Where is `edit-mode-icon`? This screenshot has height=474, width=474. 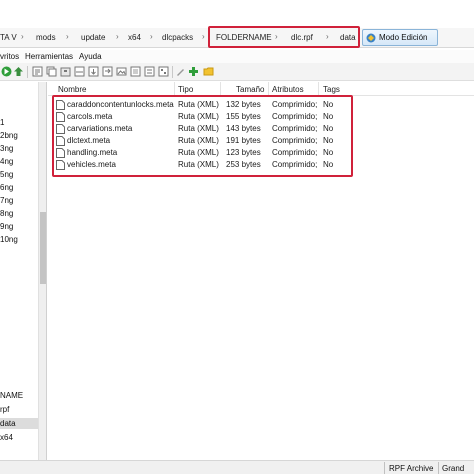
edit-mode-icon is located at coordinates (371, 37).